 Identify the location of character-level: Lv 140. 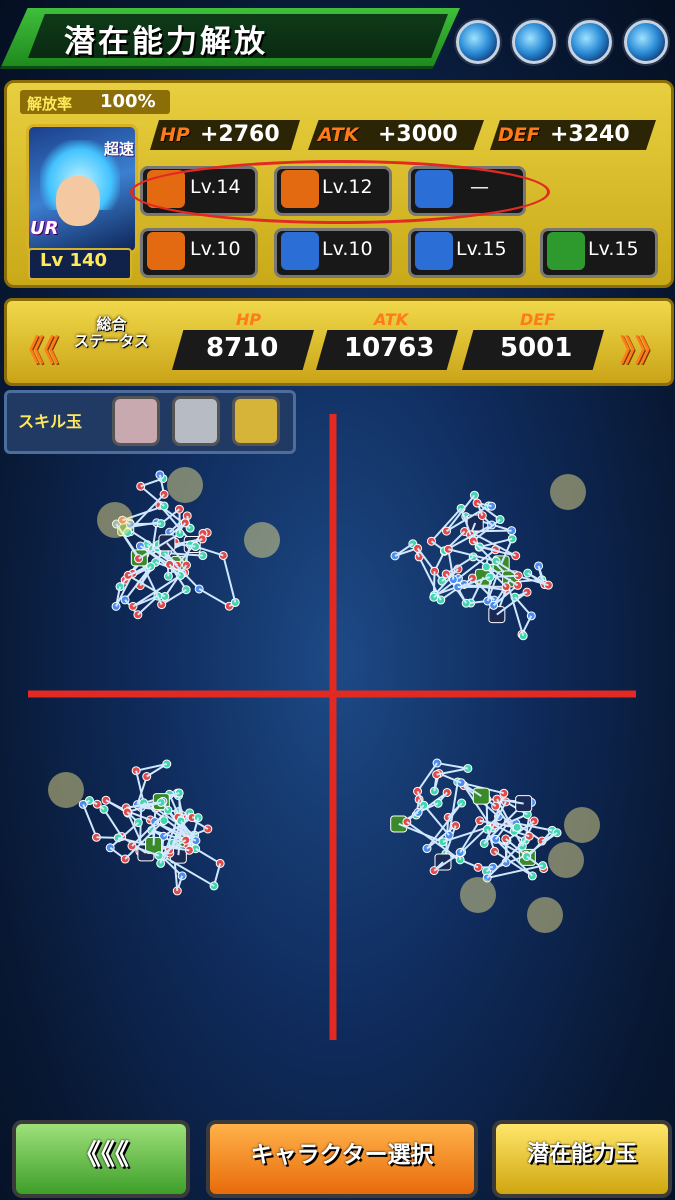
(74, 260).